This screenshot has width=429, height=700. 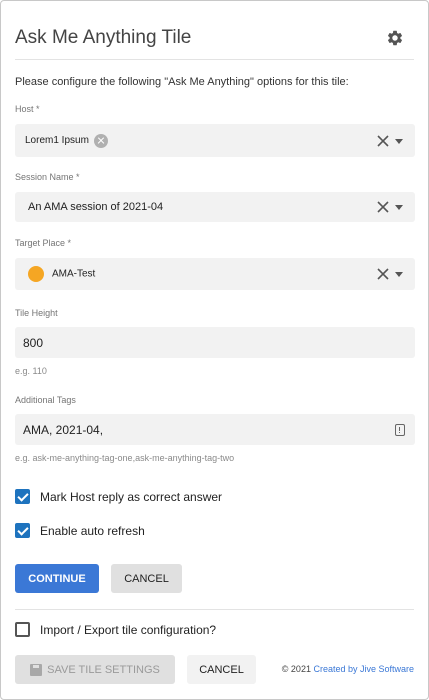 I want to click on mark-host-label: Mark Host reply as correct answer, so click(x=131, y=496).